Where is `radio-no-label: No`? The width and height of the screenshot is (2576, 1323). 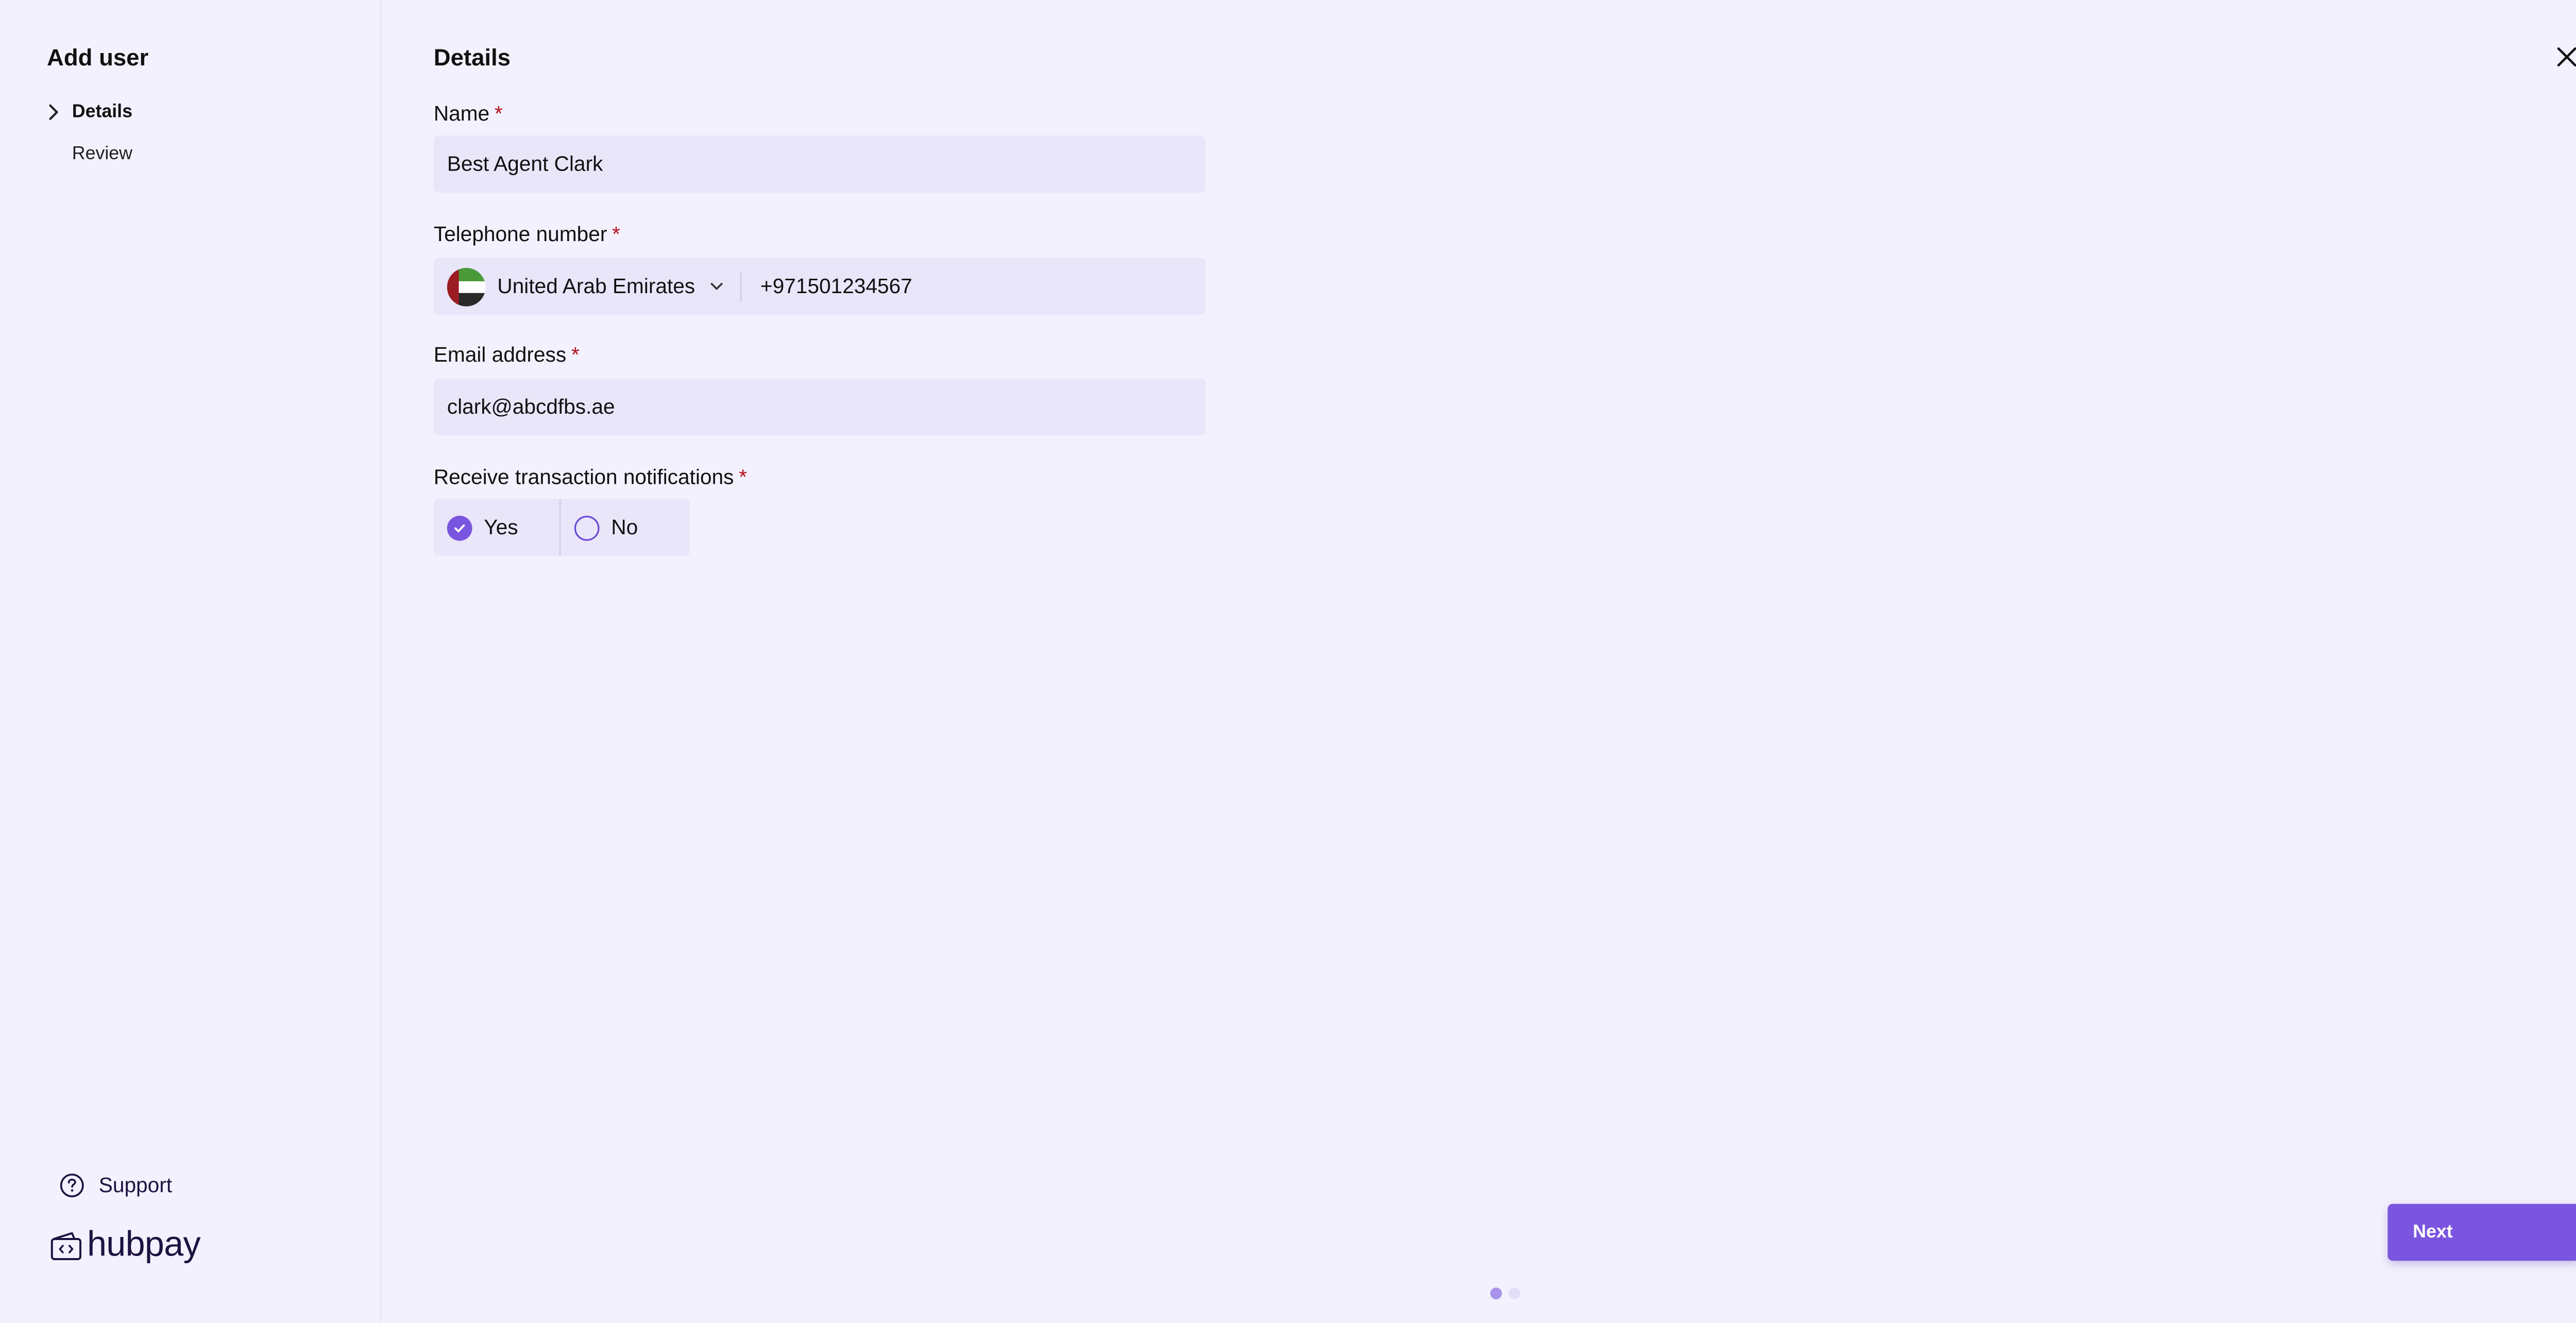
radio-no-label: No is located at coordinates (624, 527).